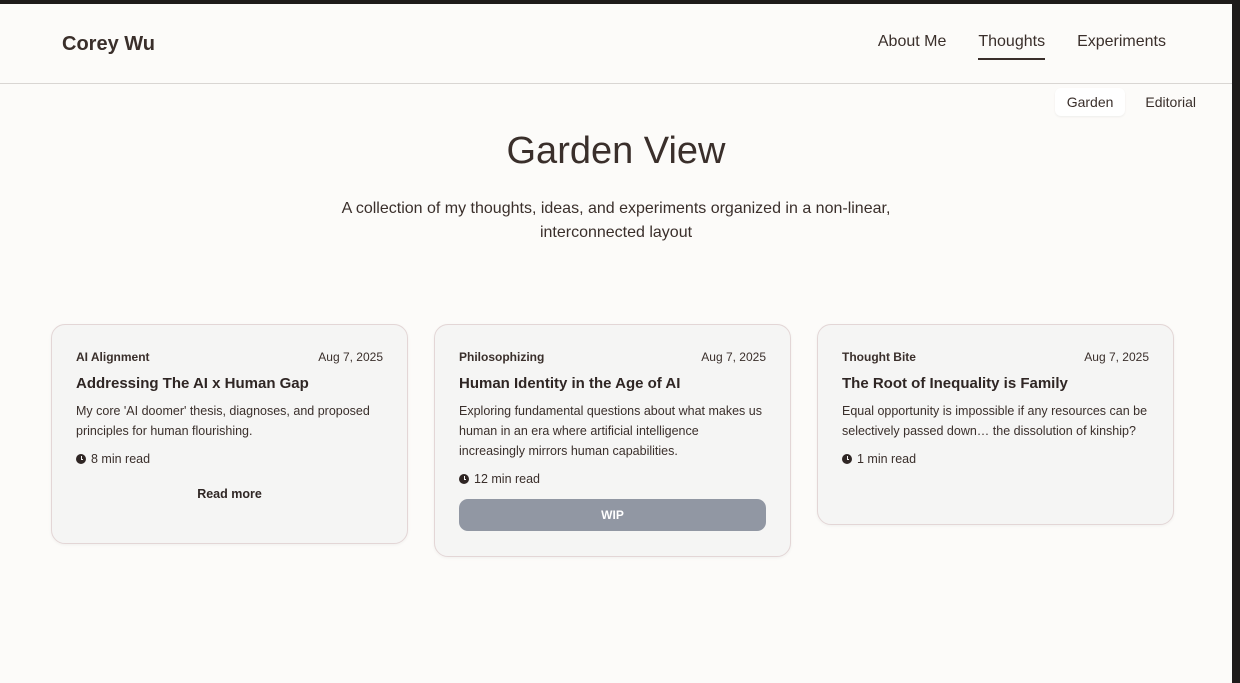  I want to click on garden-view-button: Garden, so click(1090, 102).